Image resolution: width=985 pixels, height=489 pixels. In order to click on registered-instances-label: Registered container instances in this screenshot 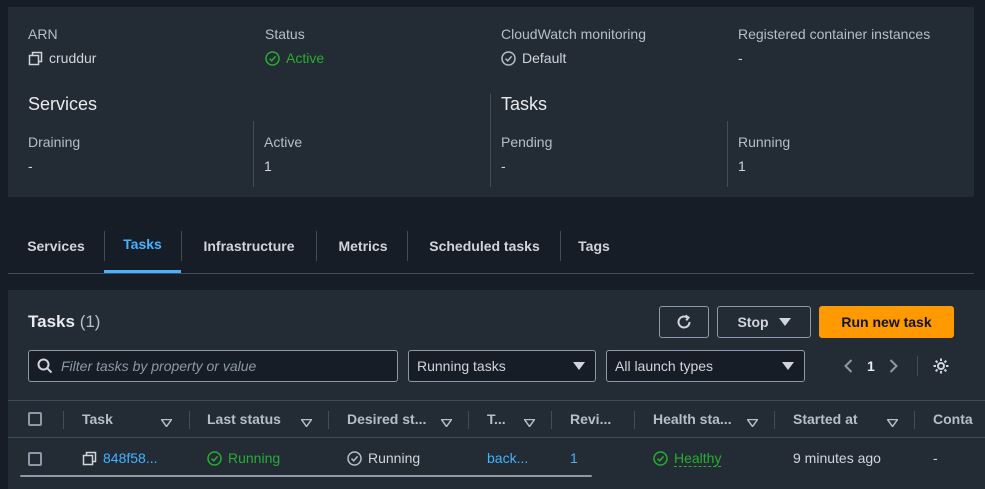, I will do `click(834, 34)`.